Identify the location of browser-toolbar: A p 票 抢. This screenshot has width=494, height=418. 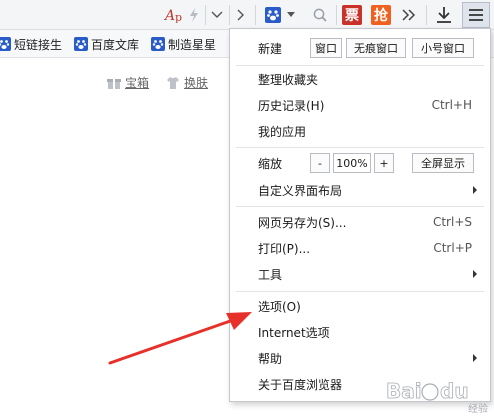
(247, 15).